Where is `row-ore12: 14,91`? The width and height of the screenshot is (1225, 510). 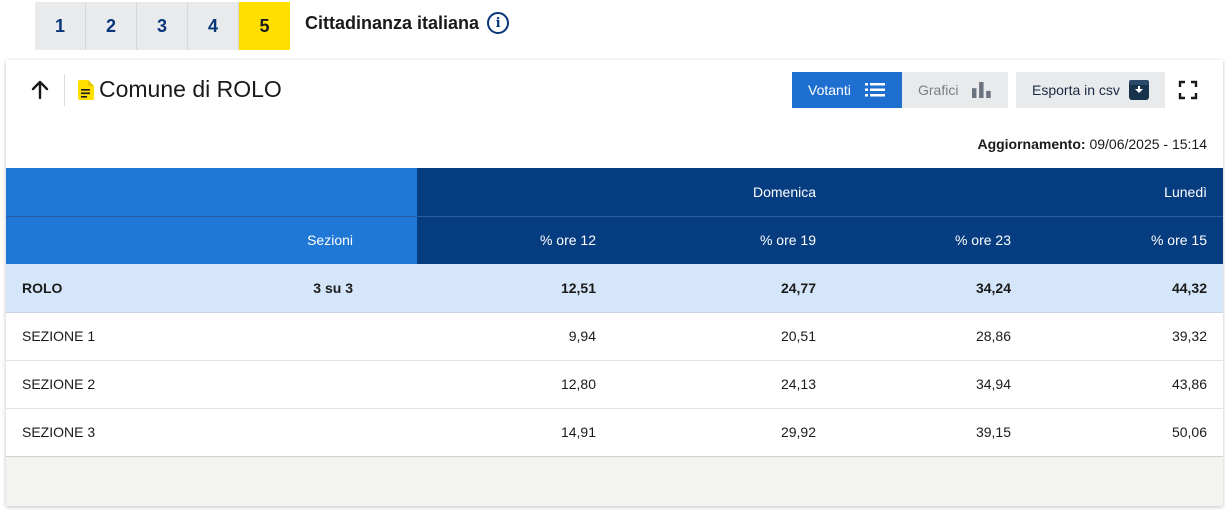
row-ore12: 14,91 is located at coordinates (514, 432).